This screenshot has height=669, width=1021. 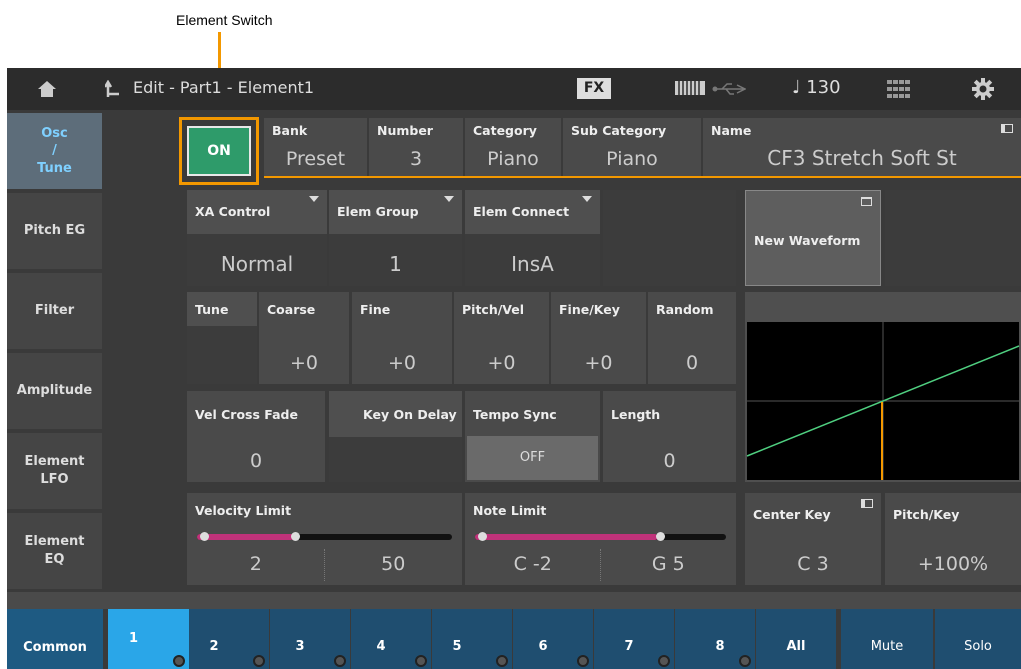 I want to click on sidebar-item-amplitude: Amplitude, so click(x=54, y=391).